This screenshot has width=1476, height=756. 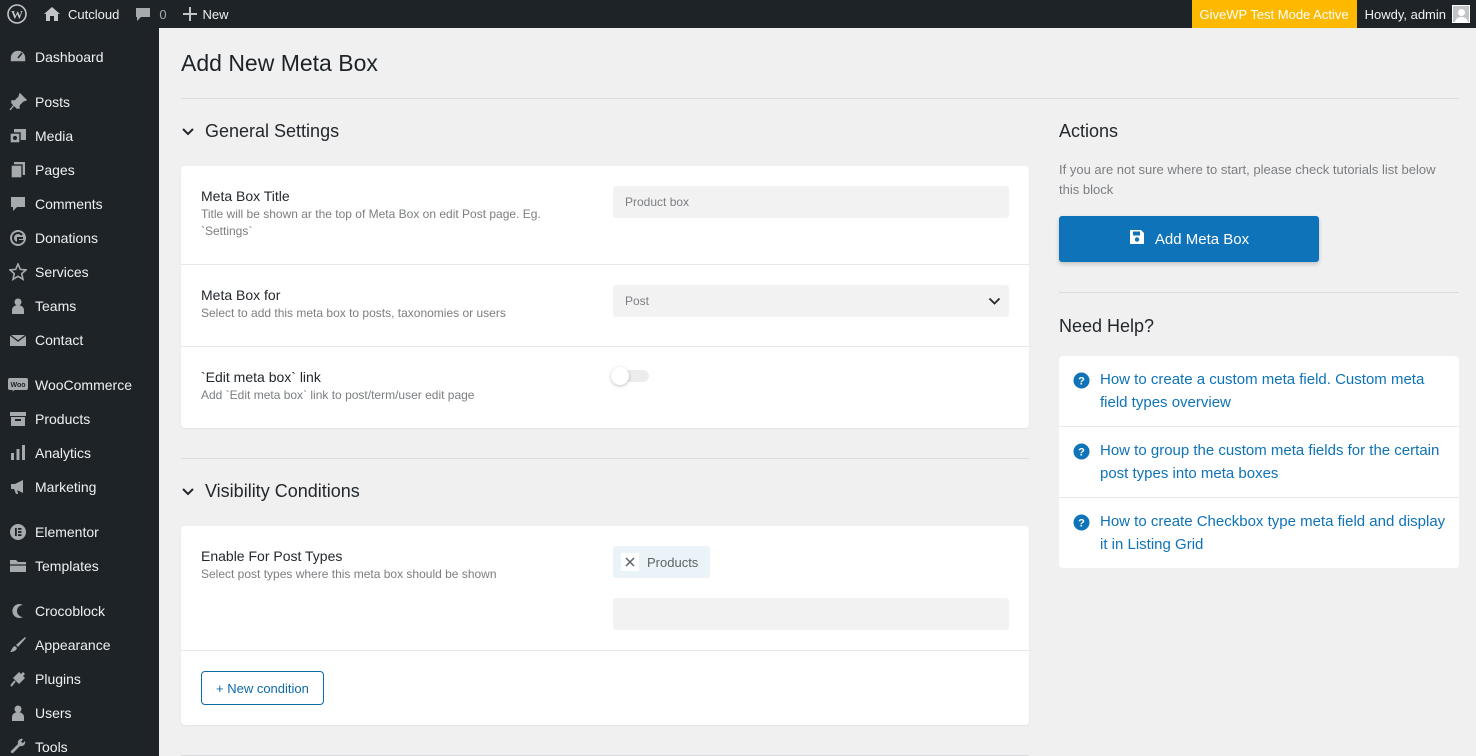 I want to click on comments-link: 0, so click(x=150, y=14).